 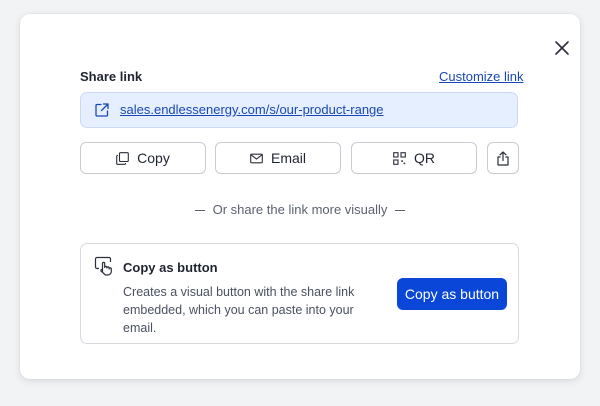 What do you see at coordinates (452, 294) in the screenshot?
I see `copy-as-button-button: Copy as button` at bounding box center [452, 294].